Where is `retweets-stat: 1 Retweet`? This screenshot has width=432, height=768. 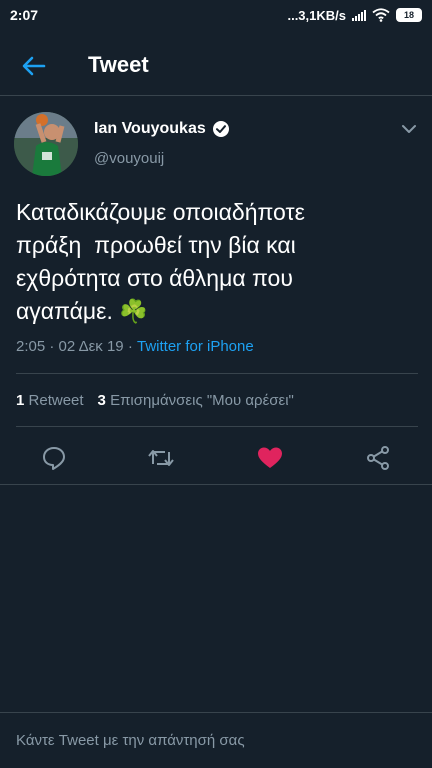
retweets-stat: 1 Retweet is located at coordinates (50, 400).